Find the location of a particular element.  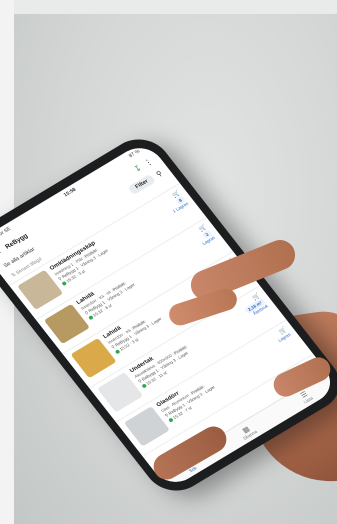

top-border is located at coordinates (168, 7).